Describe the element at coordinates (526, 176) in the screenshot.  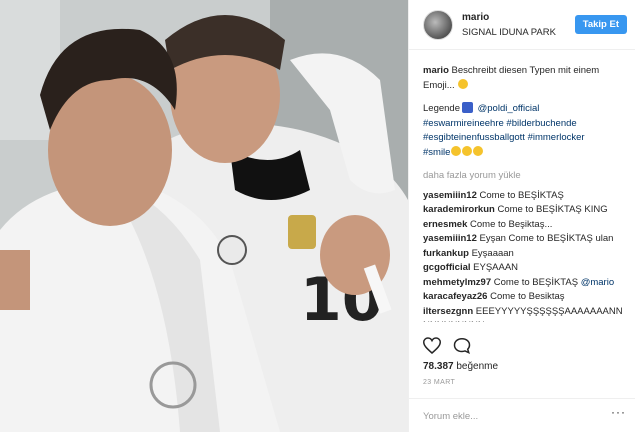
I see `load-more-comments: daha fazla yorum yükle` at that location.